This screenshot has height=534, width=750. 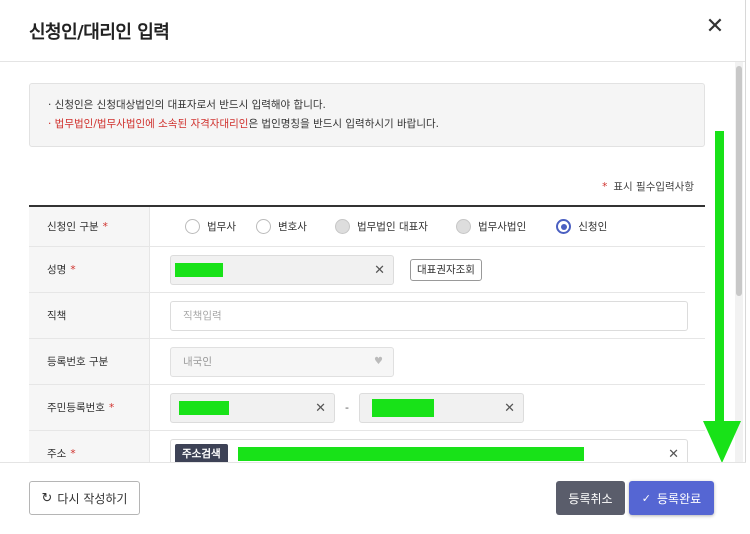 I want to click on label-resident-no: 주민등록번호 *, so click(x=89, y=407).